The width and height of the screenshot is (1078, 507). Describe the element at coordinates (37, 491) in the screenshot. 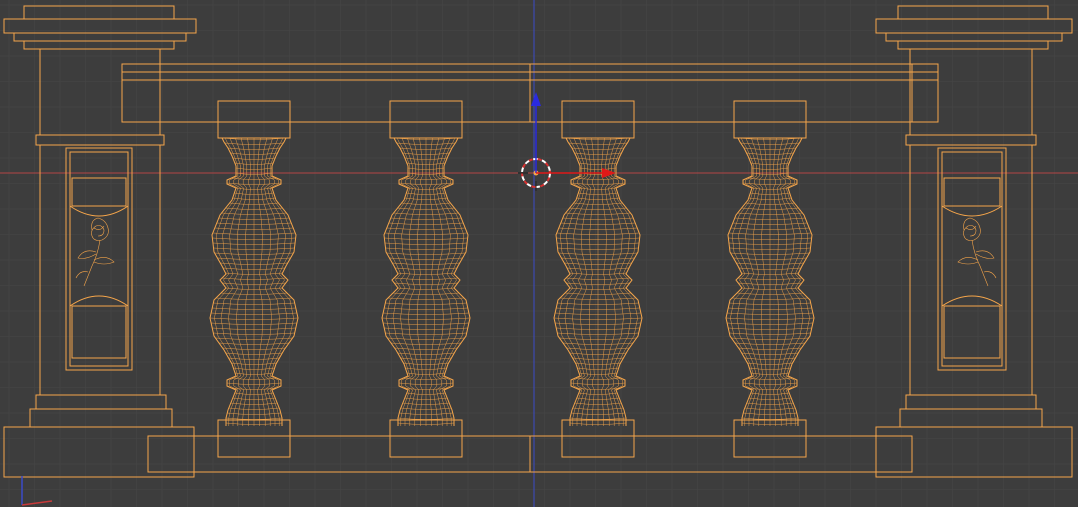

I see `axis-indicator-icon` at that location.